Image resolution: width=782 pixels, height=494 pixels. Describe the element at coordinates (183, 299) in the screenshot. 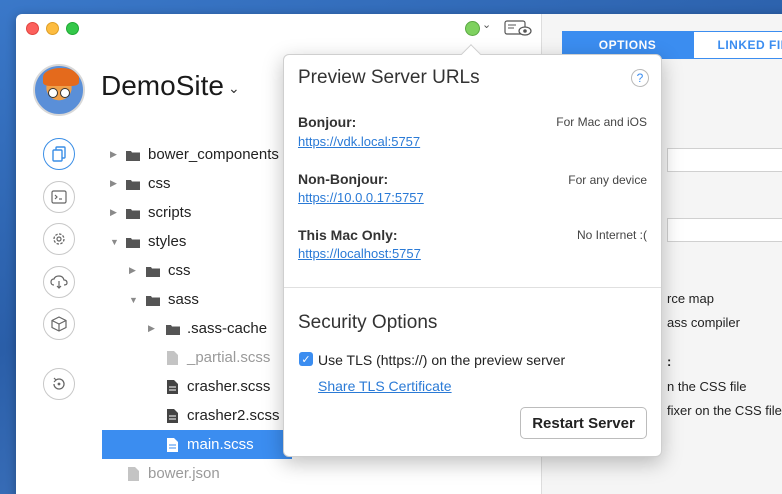

I see `tree-item-label: sass` at that location.